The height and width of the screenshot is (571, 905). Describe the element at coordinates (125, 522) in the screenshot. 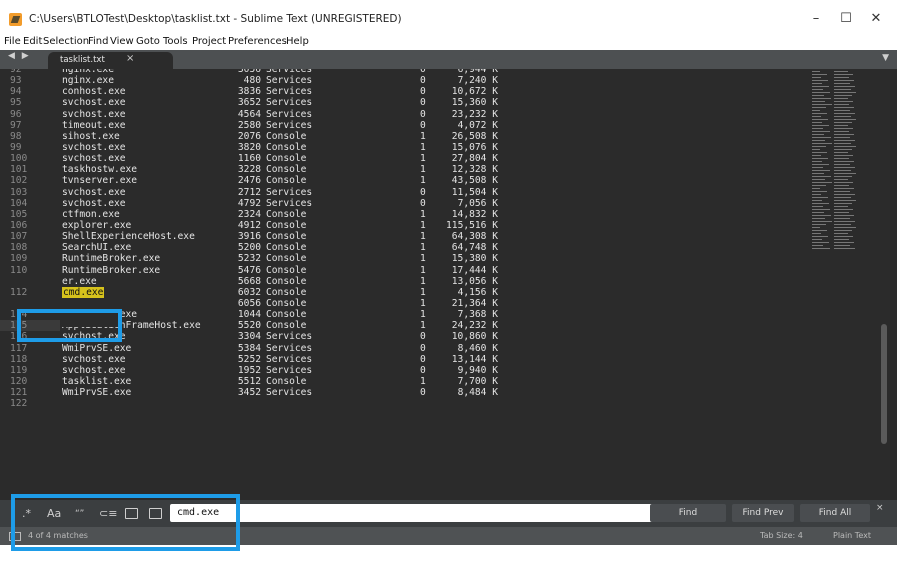

I see `annotation-box-find-panel` at that location.